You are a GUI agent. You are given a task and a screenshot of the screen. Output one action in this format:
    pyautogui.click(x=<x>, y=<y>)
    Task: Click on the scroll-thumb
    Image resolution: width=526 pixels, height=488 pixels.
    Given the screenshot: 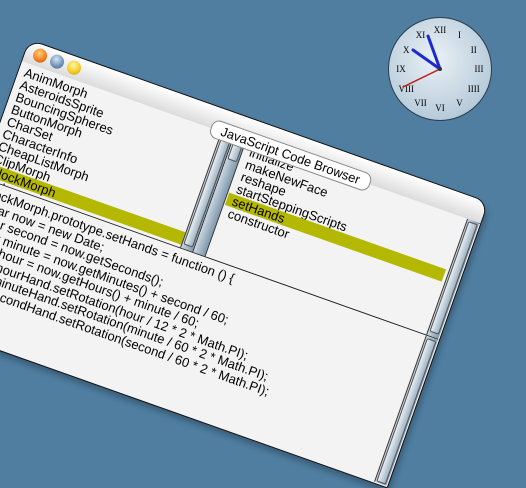 What is the action you would take?
    pyautogui.click(x=406, y=411)
    